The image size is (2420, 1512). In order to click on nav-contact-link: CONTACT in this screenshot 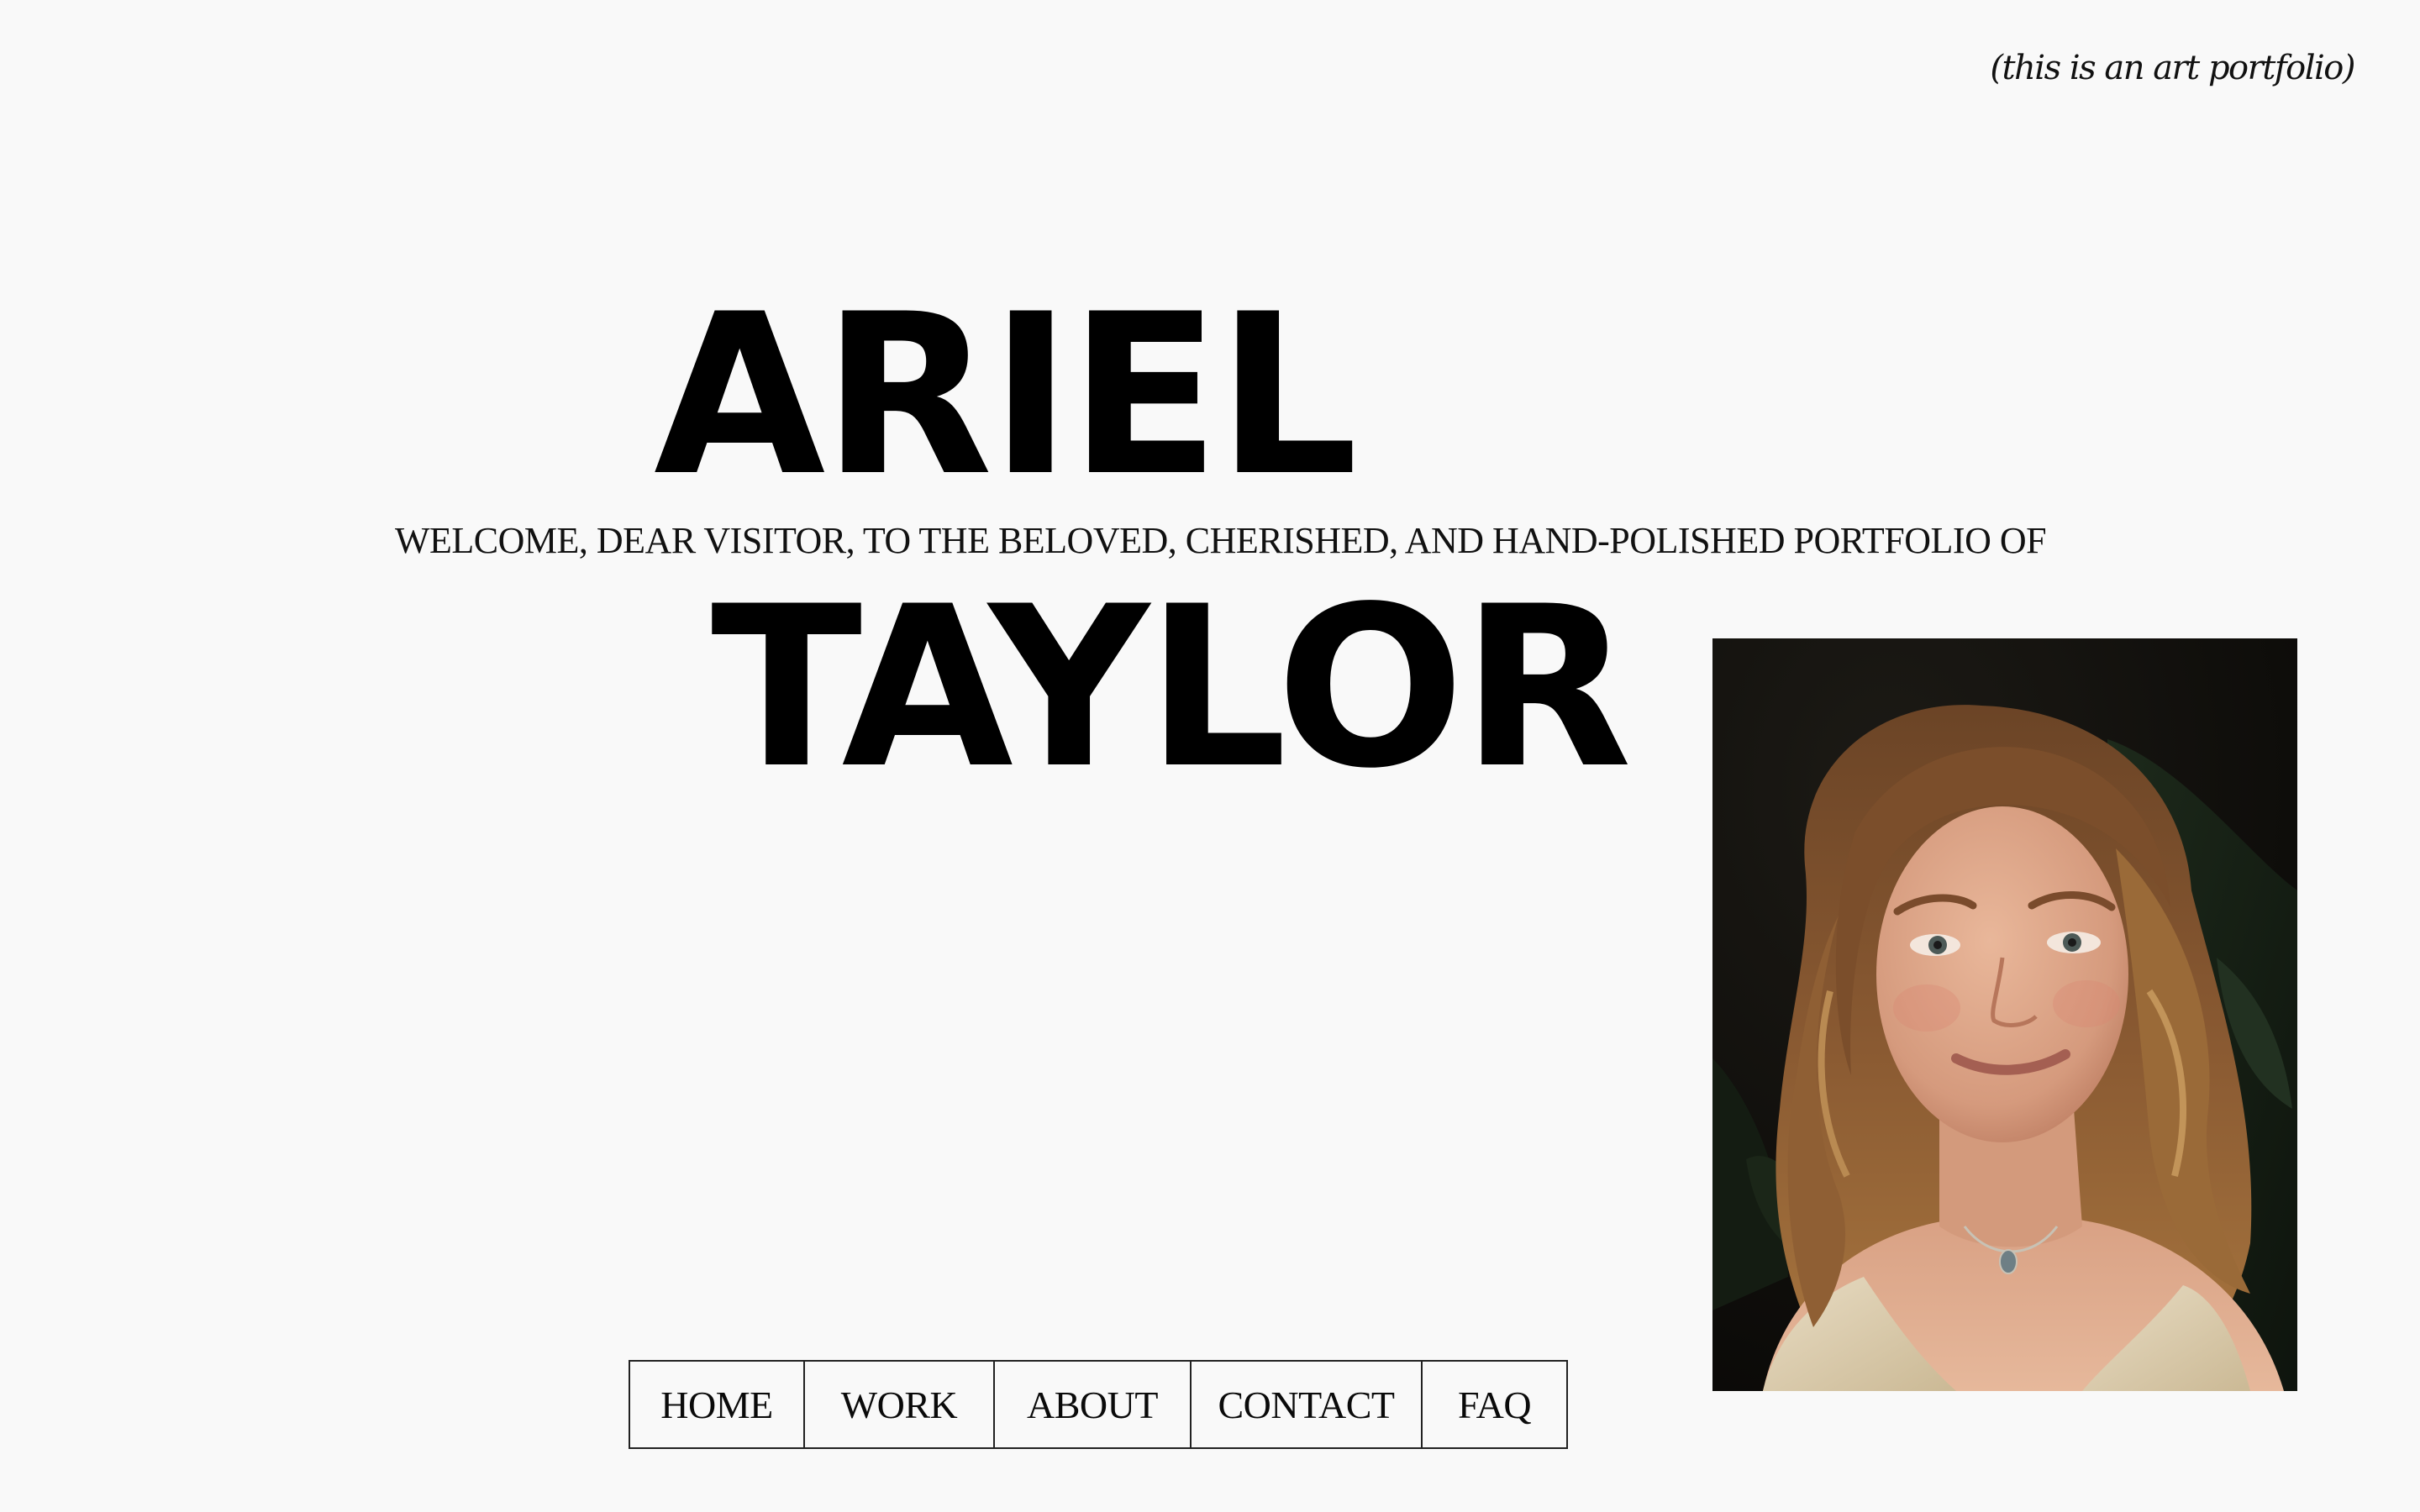, I will do `click(1307, 1404)`.